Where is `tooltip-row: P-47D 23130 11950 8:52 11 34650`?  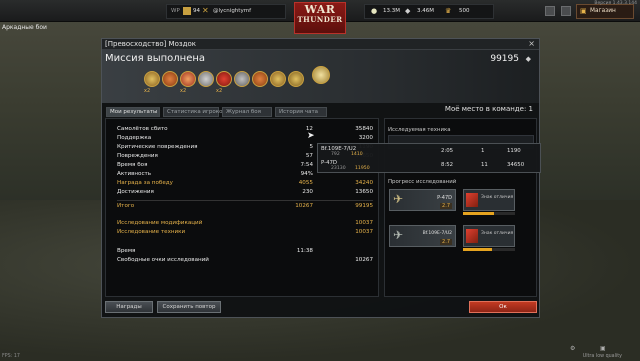
tooltip-row: P-47D 23130 11950 8:52 11 34650 is located at coordinates (430, 166).